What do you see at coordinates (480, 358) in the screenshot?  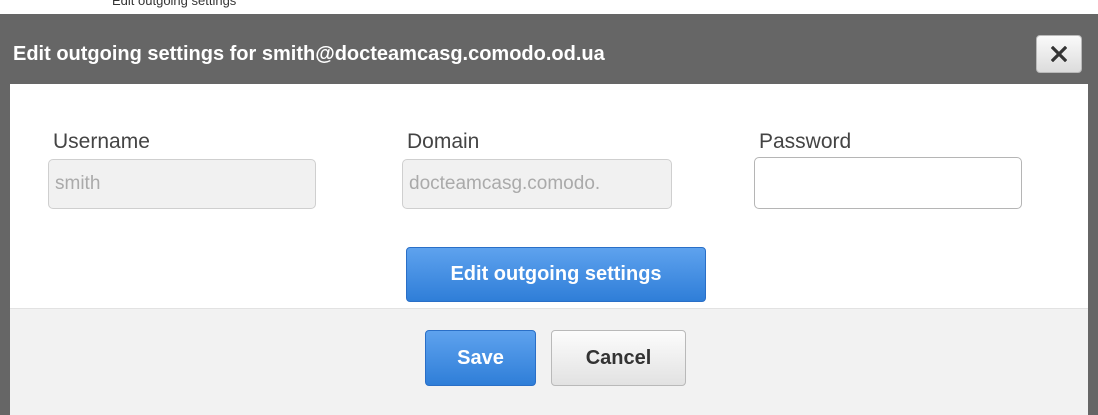 I see `save-button: Save` at bounding box center [480, 358].